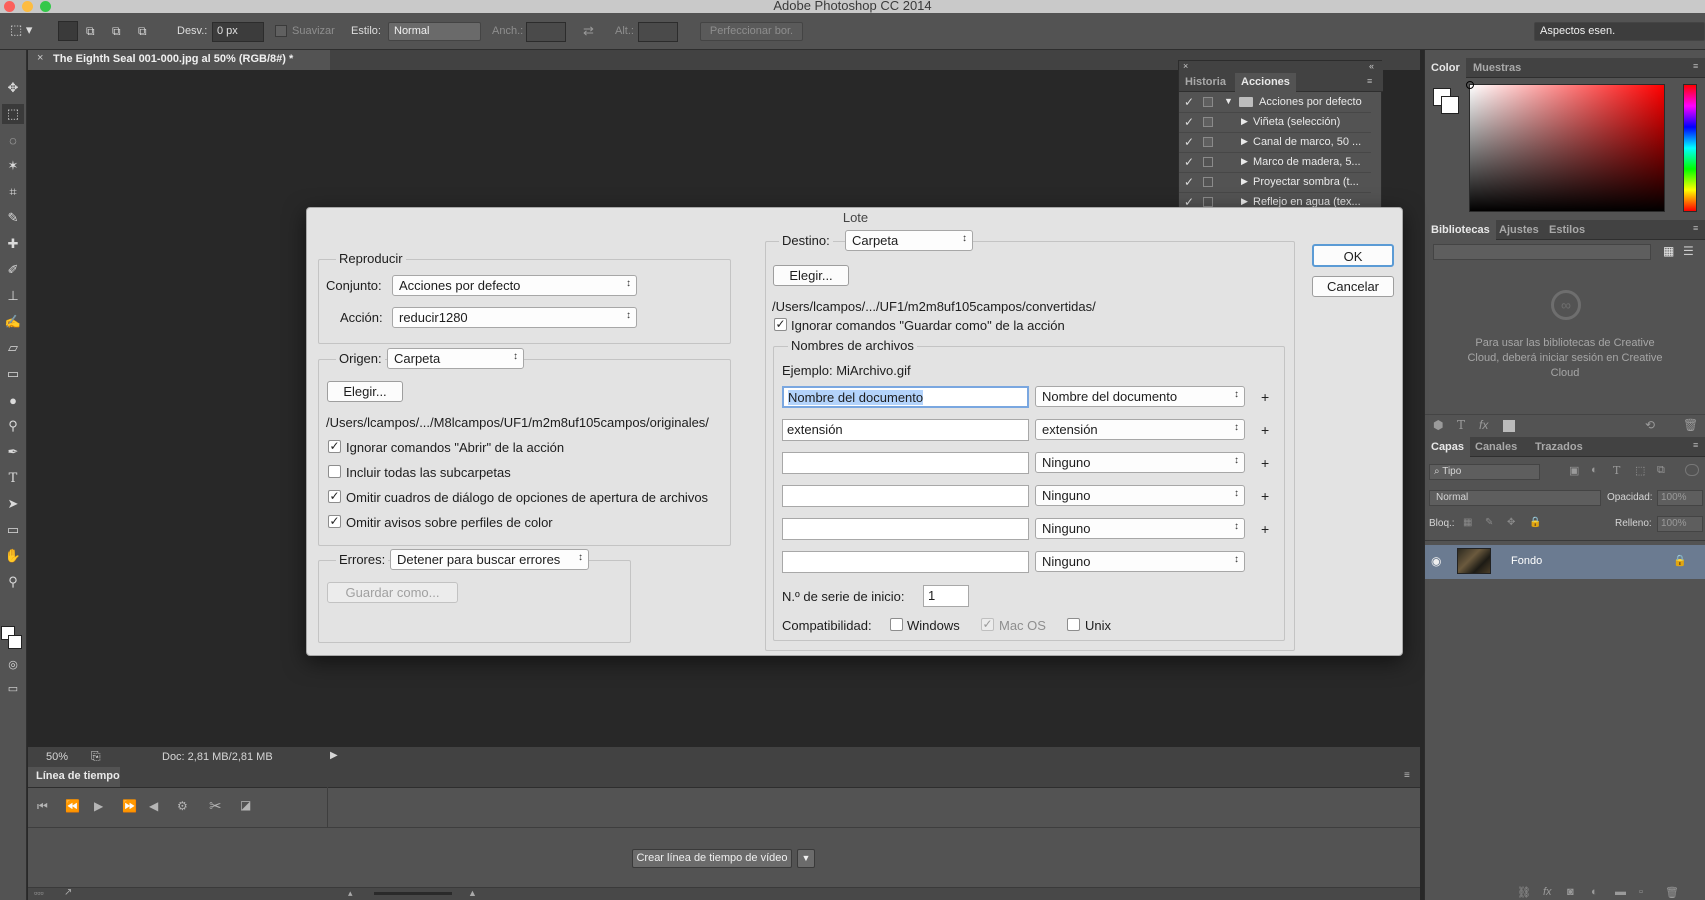  I want to click on height-input, so click(658, 32).